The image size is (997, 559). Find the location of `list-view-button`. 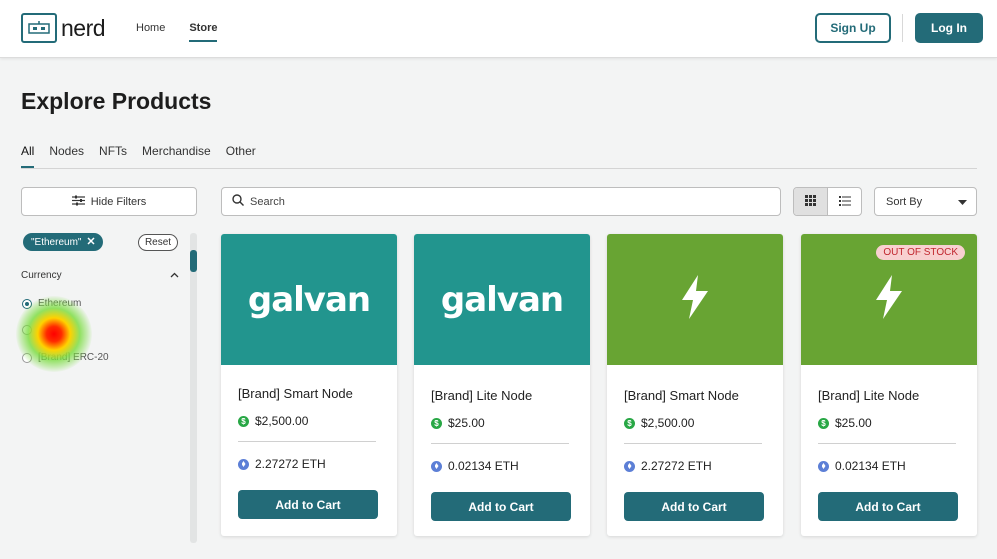

list-view-button is located at coordinates (844, 201).